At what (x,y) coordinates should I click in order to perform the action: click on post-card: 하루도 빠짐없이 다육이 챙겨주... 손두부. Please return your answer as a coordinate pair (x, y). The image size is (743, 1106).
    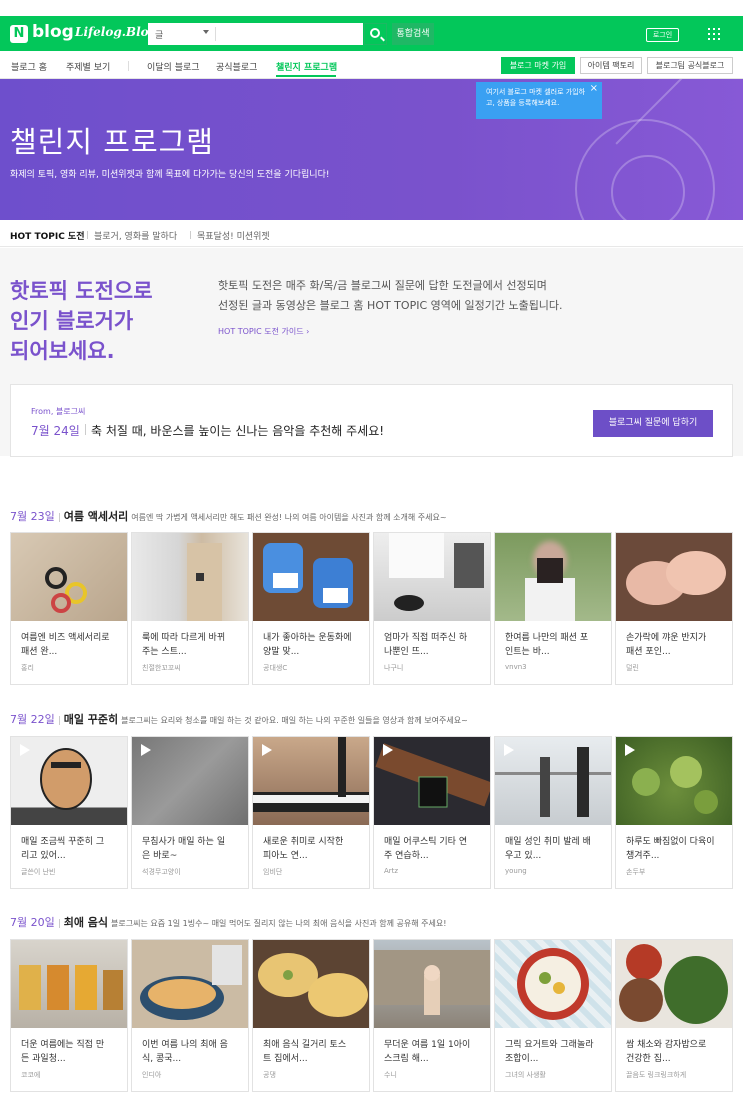
    Looking at the image, I should click on (674, 812).